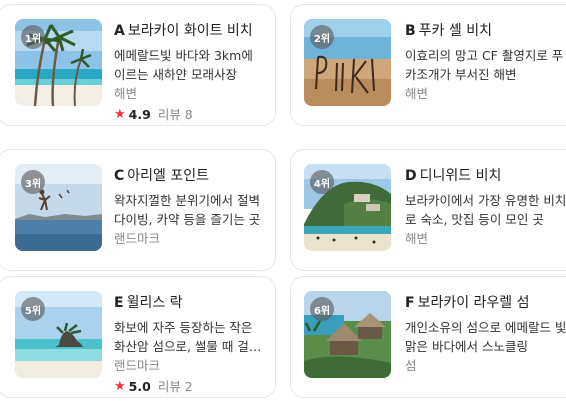  What do you see at coordinates (58, 334) in the screenshot?
I see `place-thumbnail: 5위` at bounding box center [58, 334].